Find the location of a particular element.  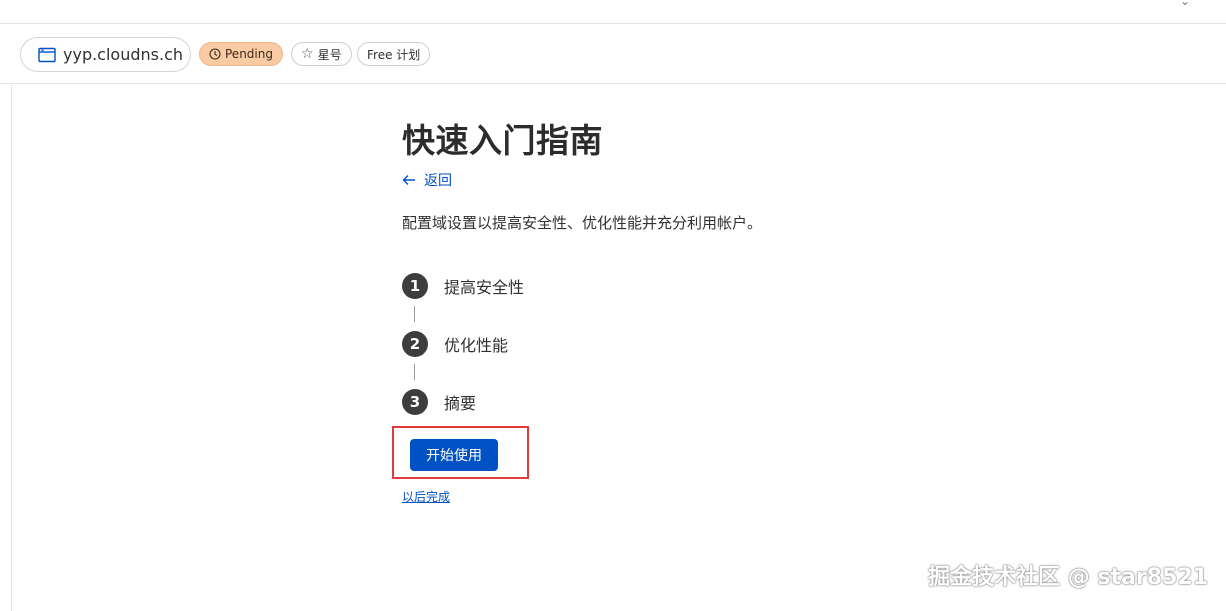

clock-icon is located at coordinates (215, 54).